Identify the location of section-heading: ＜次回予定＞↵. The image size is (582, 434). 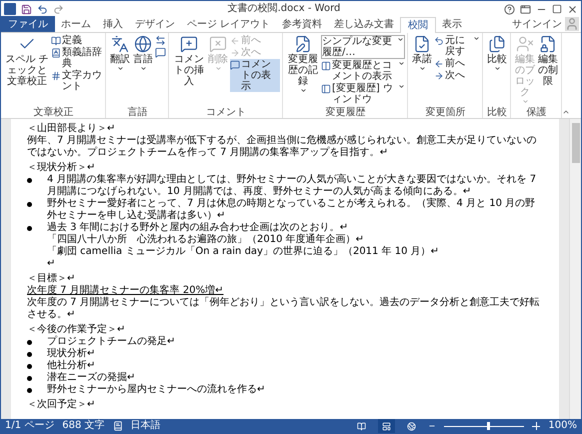
(61, 405).